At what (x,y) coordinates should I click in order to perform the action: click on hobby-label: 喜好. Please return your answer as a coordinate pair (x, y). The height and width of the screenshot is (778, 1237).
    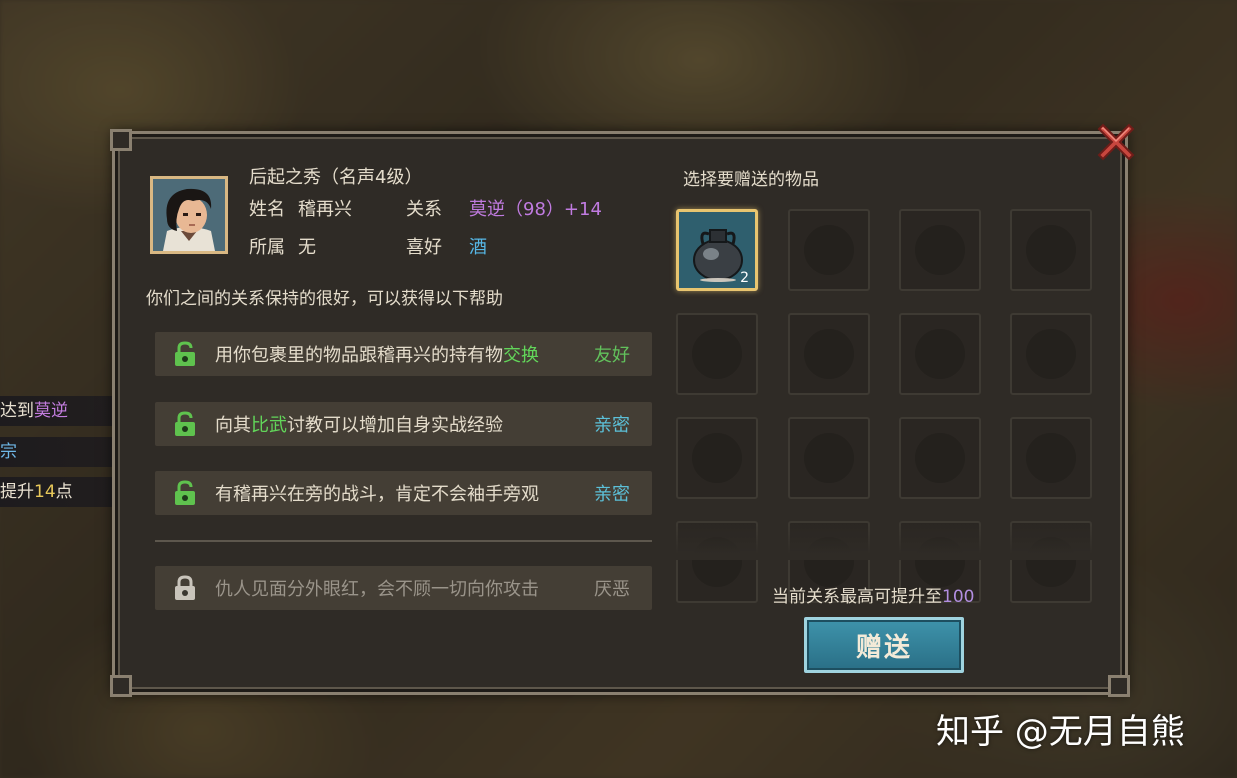
    Looking at the image, I should click on (424, 247).